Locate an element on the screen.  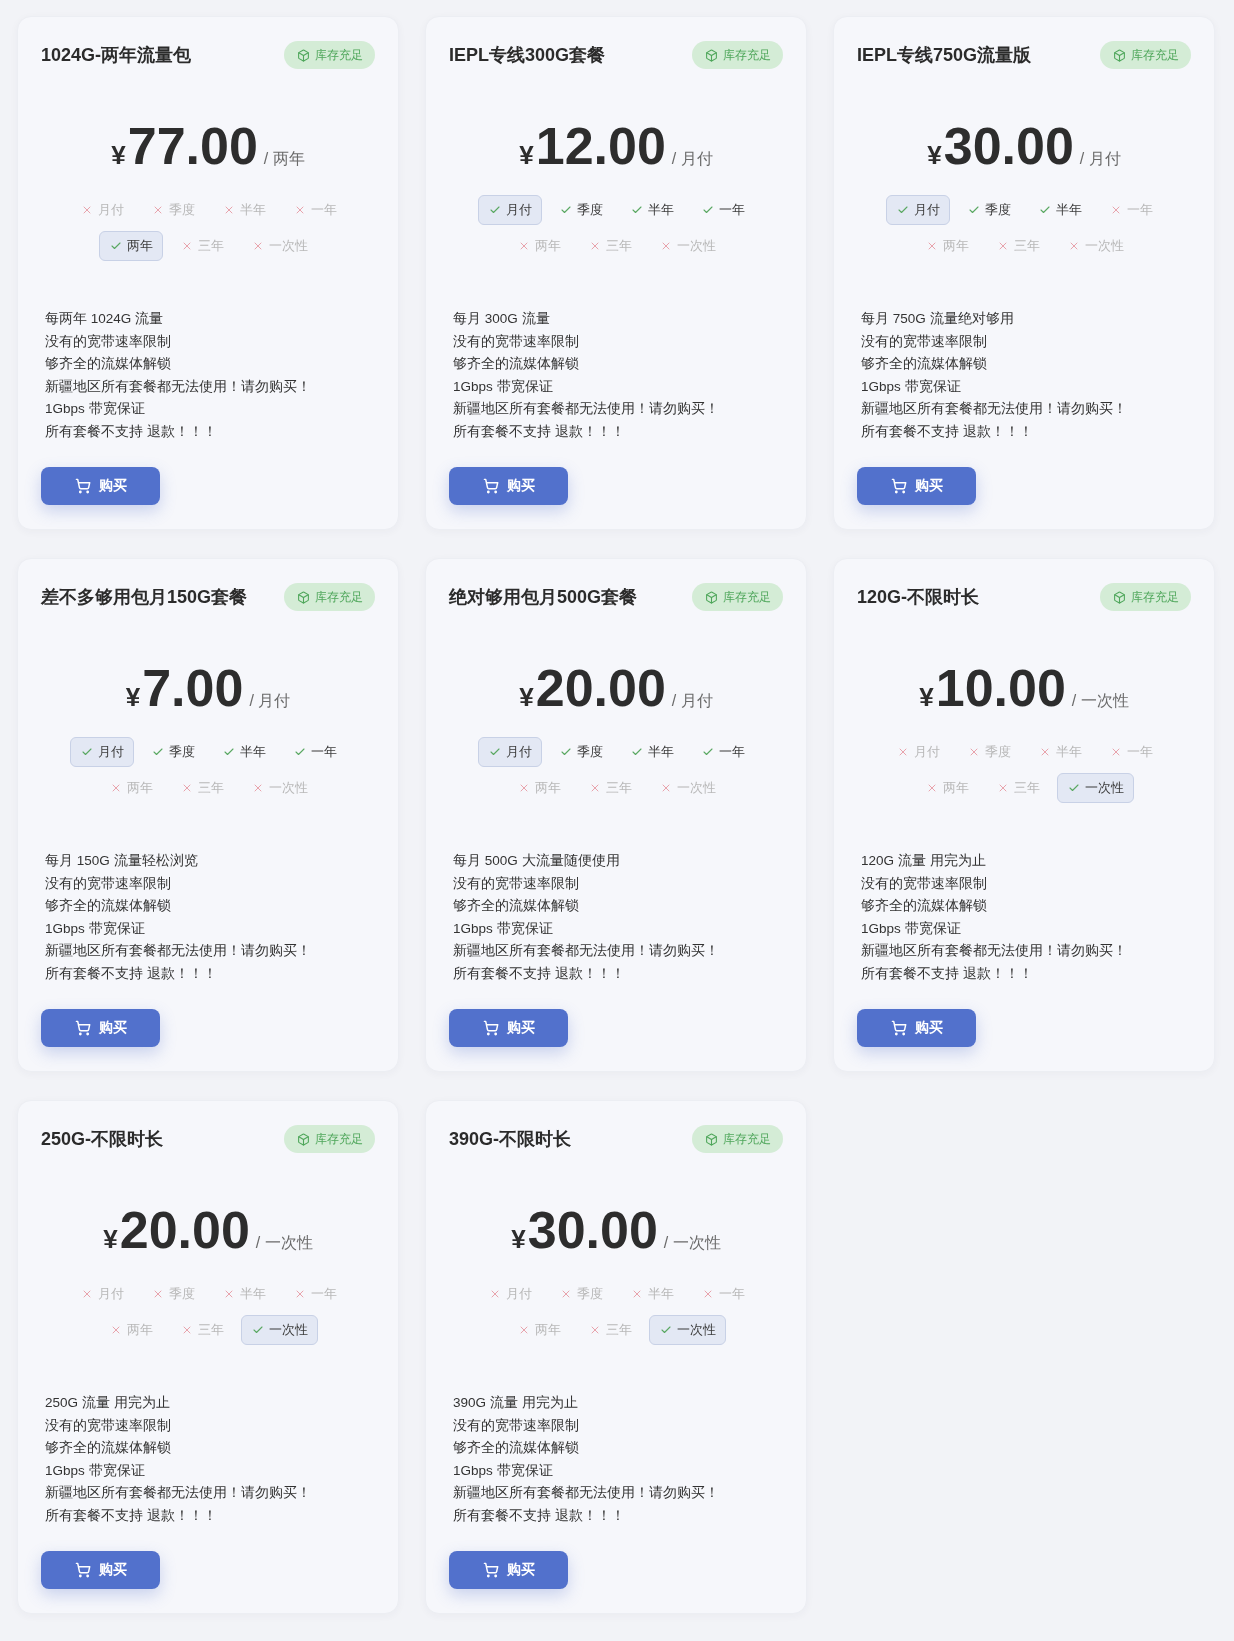
plan-title: 差不多够用包月150G套餐 is located at coordinates (144, 597).